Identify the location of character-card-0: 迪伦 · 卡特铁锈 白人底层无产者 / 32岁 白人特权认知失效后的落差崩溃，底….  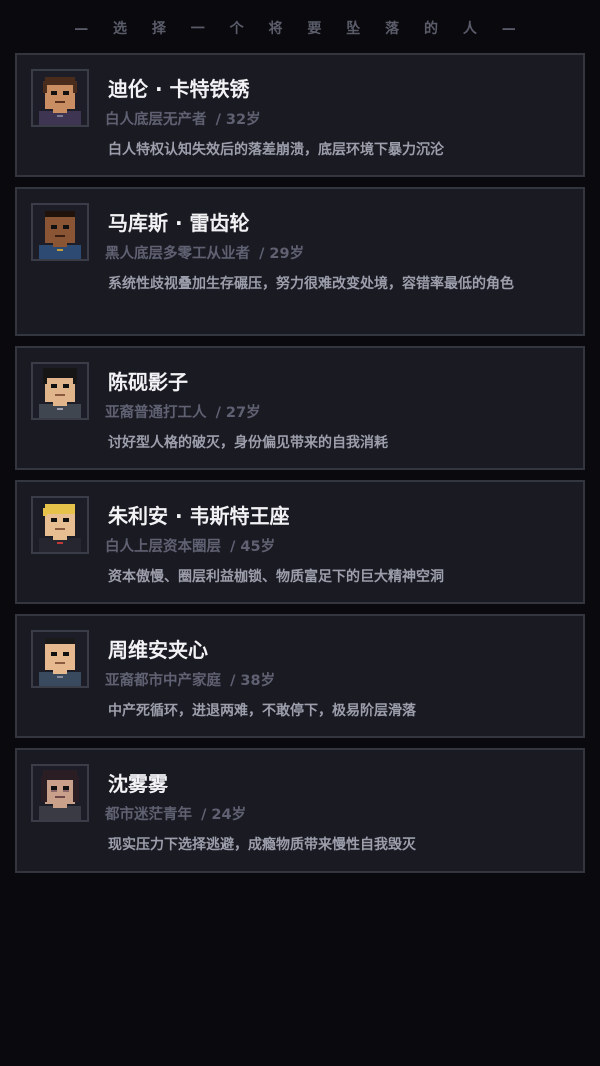
(300, 115).